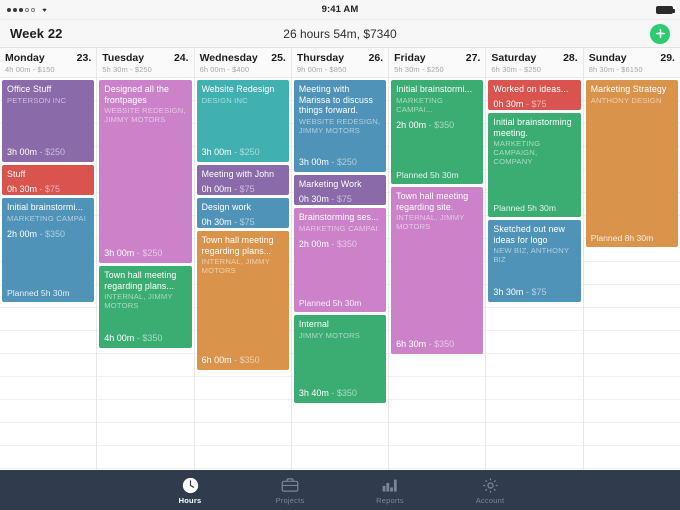 This screenshot has height=510, width=680. I want to click on day-number: 26., so click(376, 58).